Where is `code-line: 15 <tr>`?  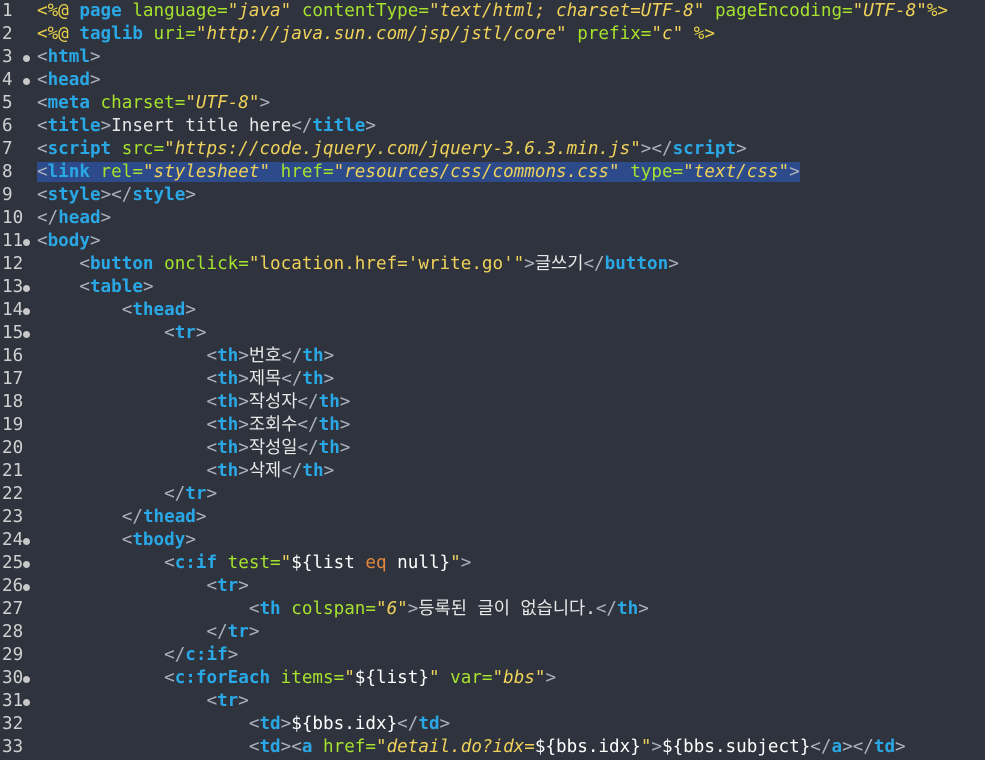 code-line: 15 <tr> is located at coordinates (492, 333).